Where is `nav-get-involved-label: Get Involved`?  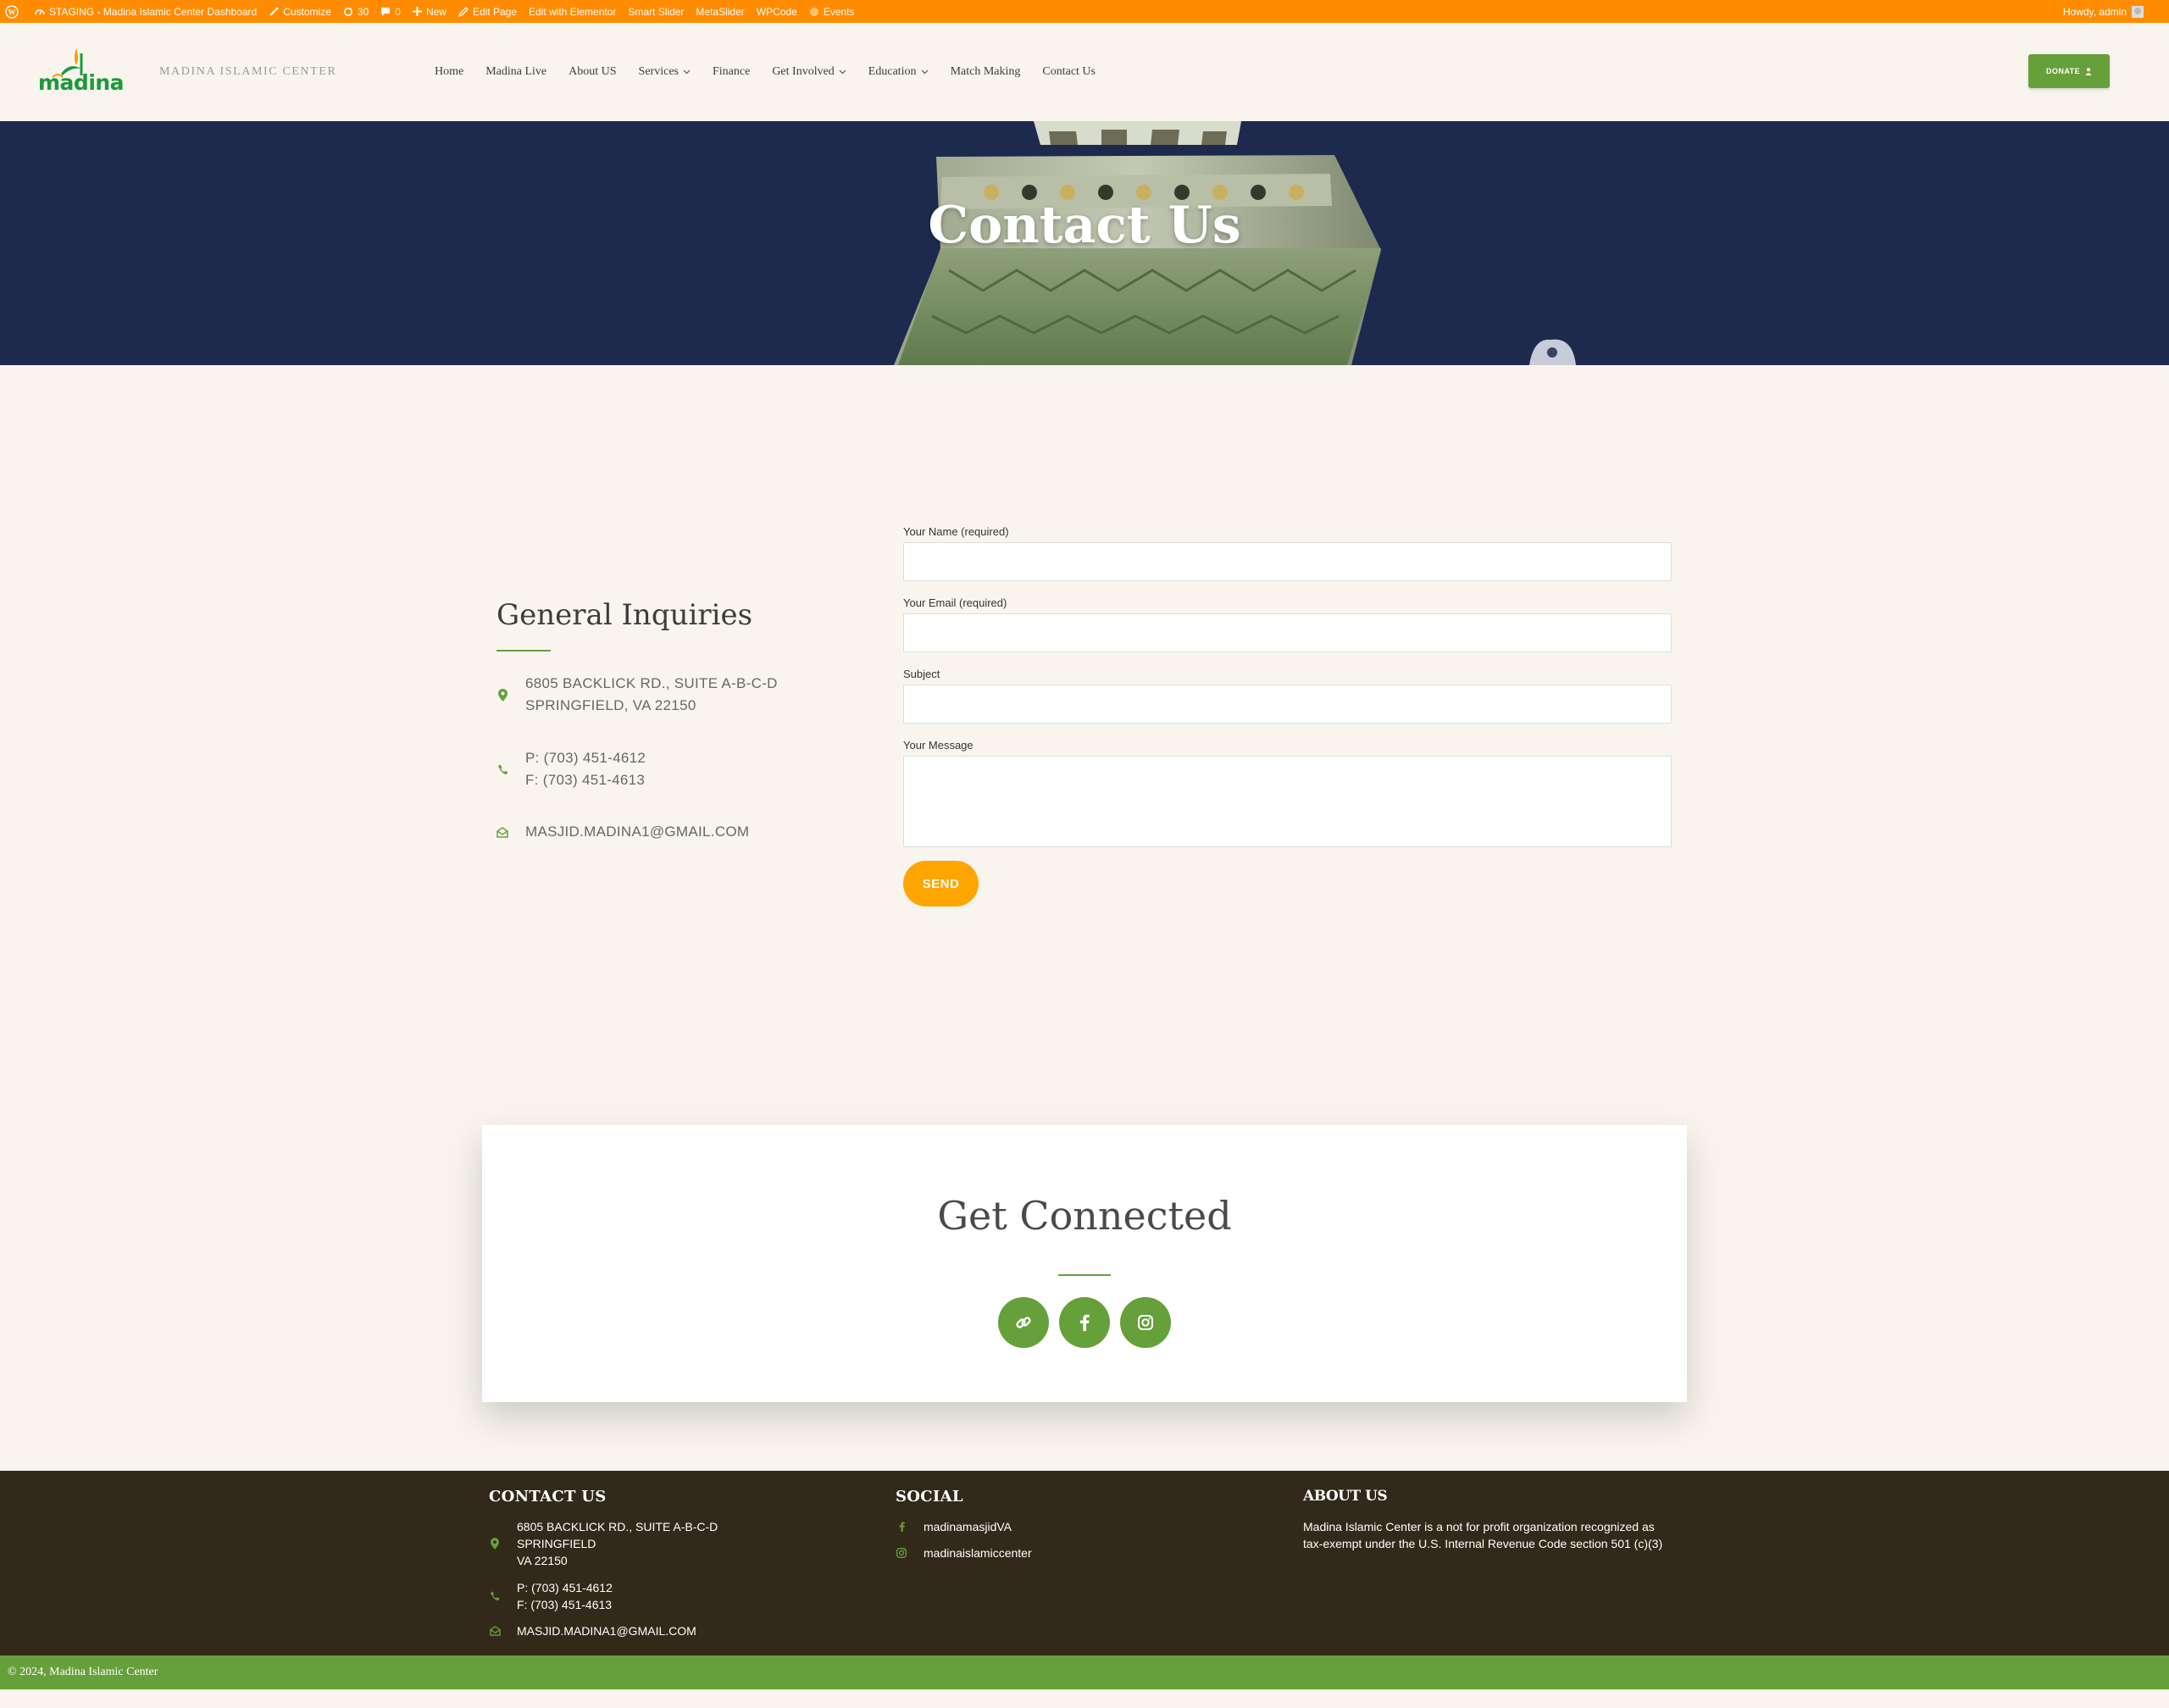 nav-get-involved-label: Get Involved is located at coordinates (803, 71).